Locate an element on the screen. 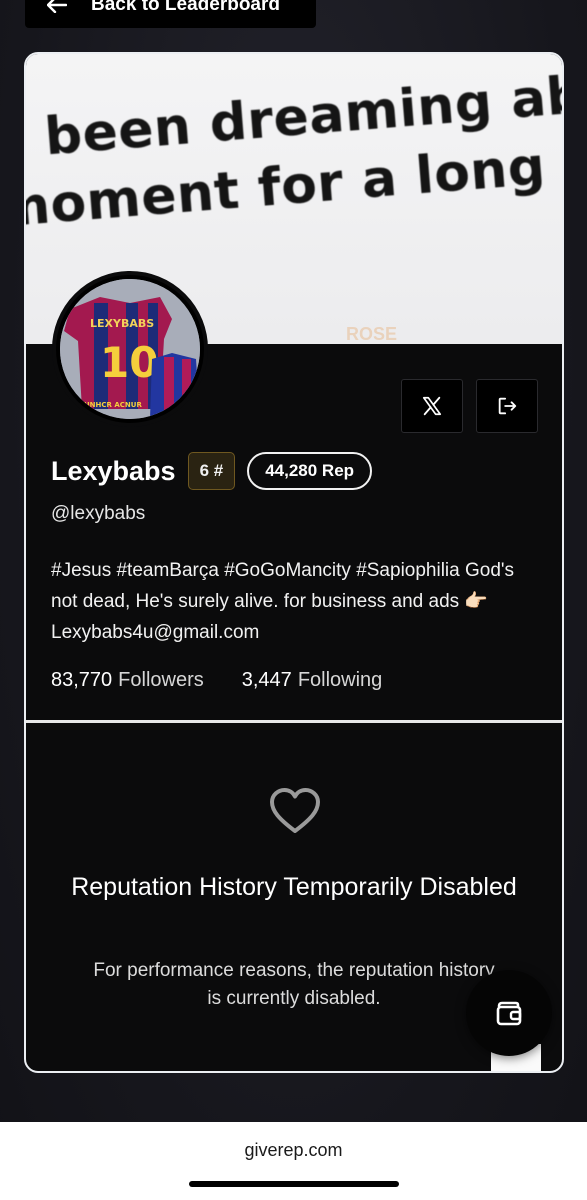  share-button is located at coordinates (507, 406).